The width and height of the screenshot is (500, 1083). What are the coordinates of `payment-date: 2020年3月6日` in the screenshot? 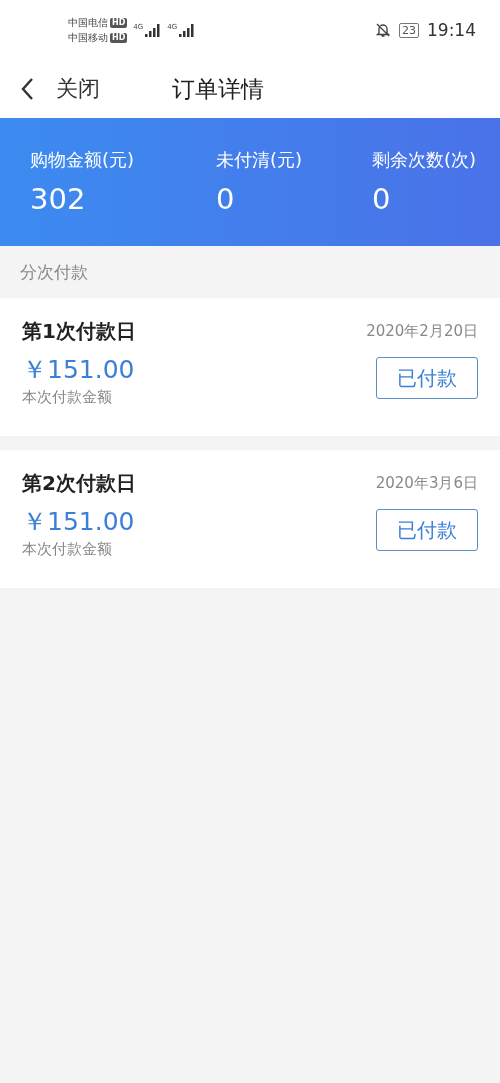 It's located at (426, 483).